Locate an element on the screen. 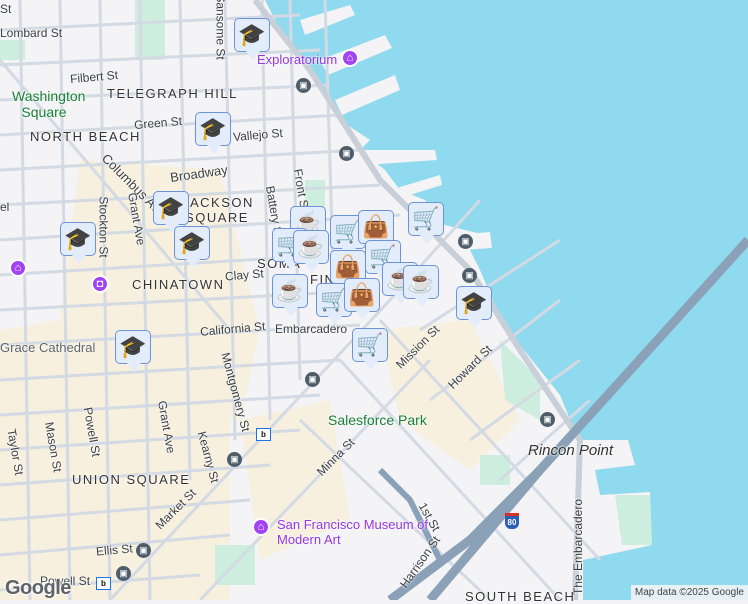  google-logo: Google is located at coordinates (38, 588).